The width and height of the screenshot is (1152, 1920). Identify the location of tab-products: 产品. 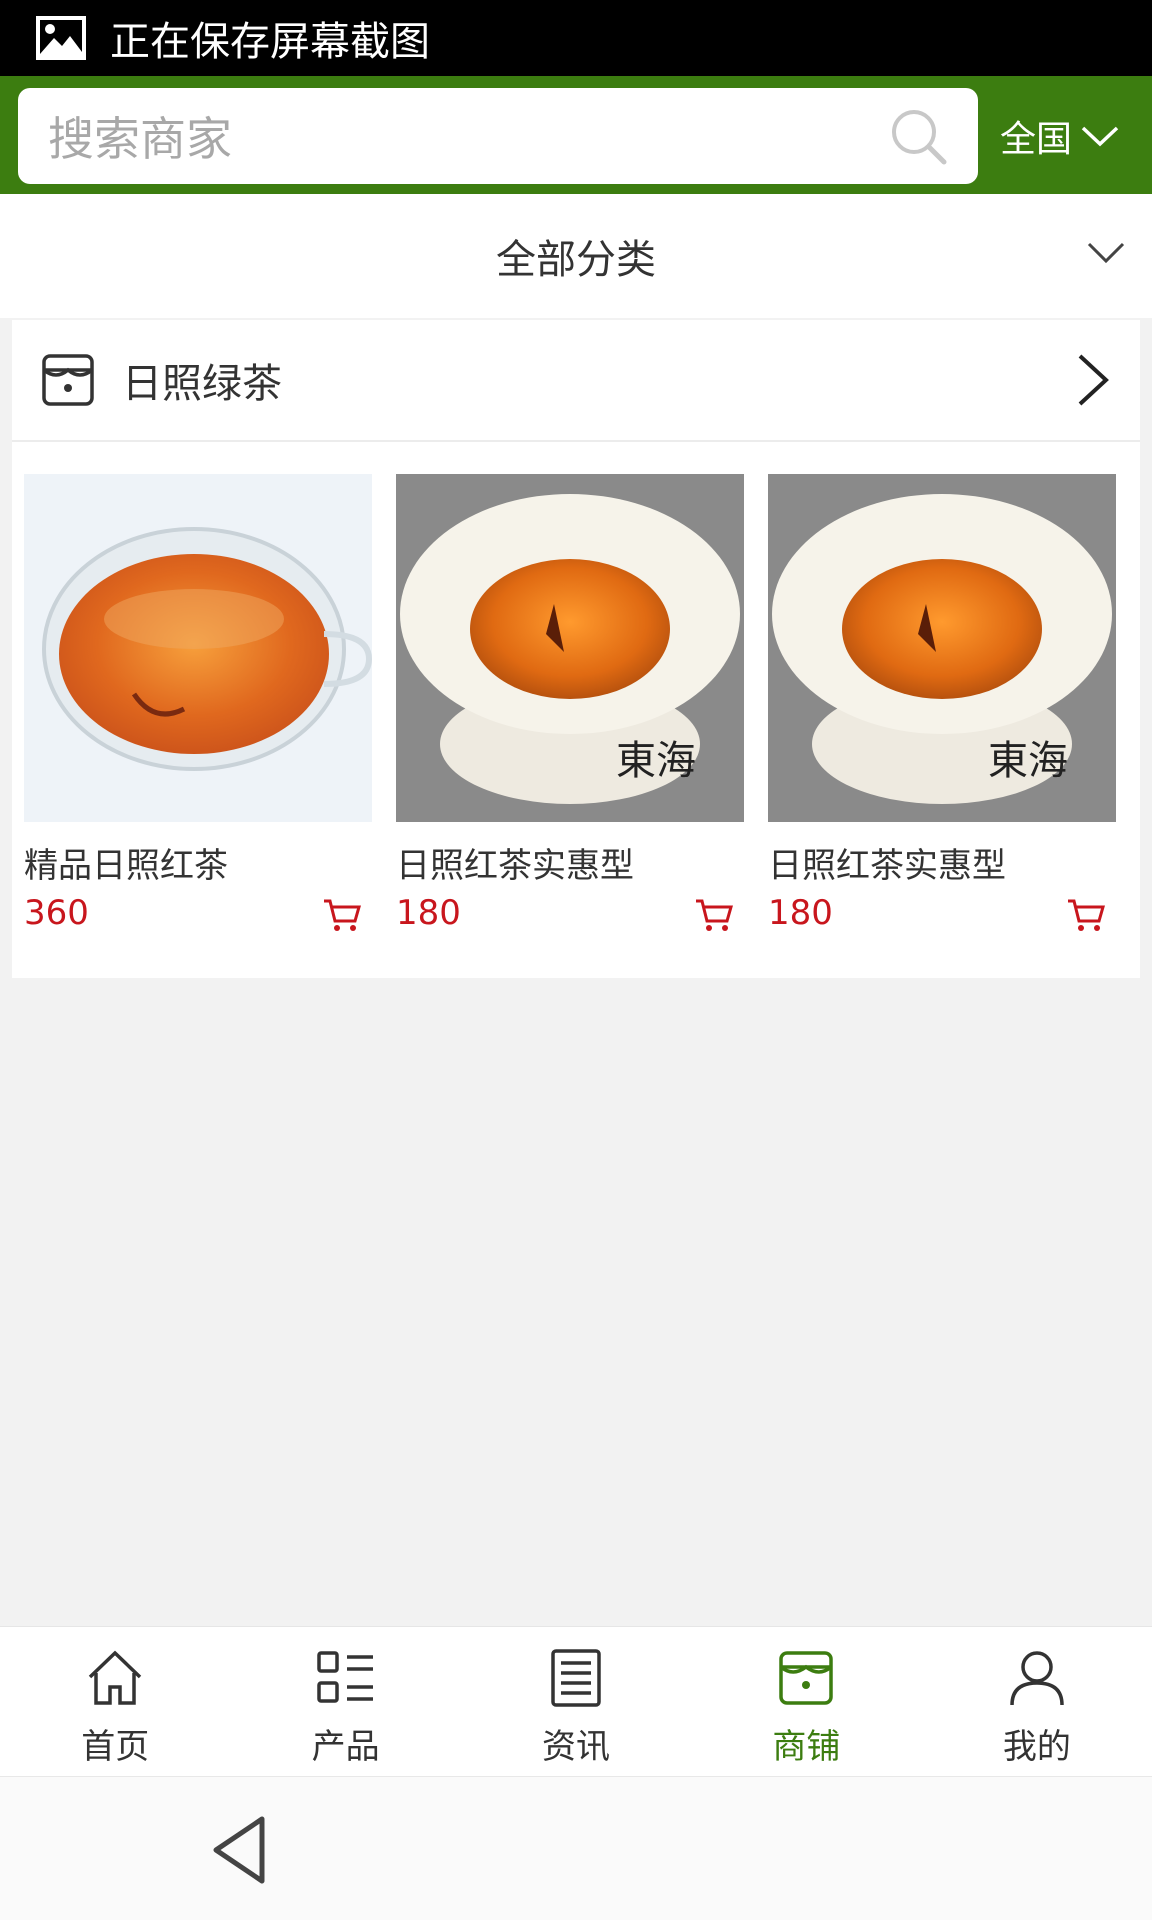
(345, 1701).